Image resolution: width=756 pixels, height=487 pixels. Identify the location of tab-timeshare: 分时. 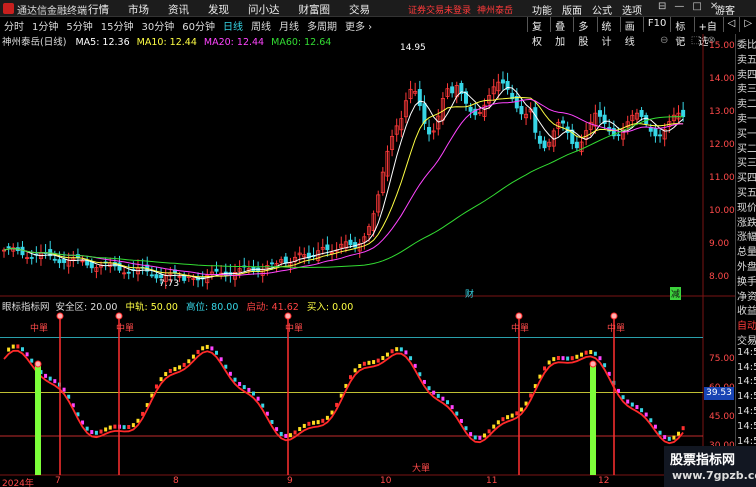
(14, 25).